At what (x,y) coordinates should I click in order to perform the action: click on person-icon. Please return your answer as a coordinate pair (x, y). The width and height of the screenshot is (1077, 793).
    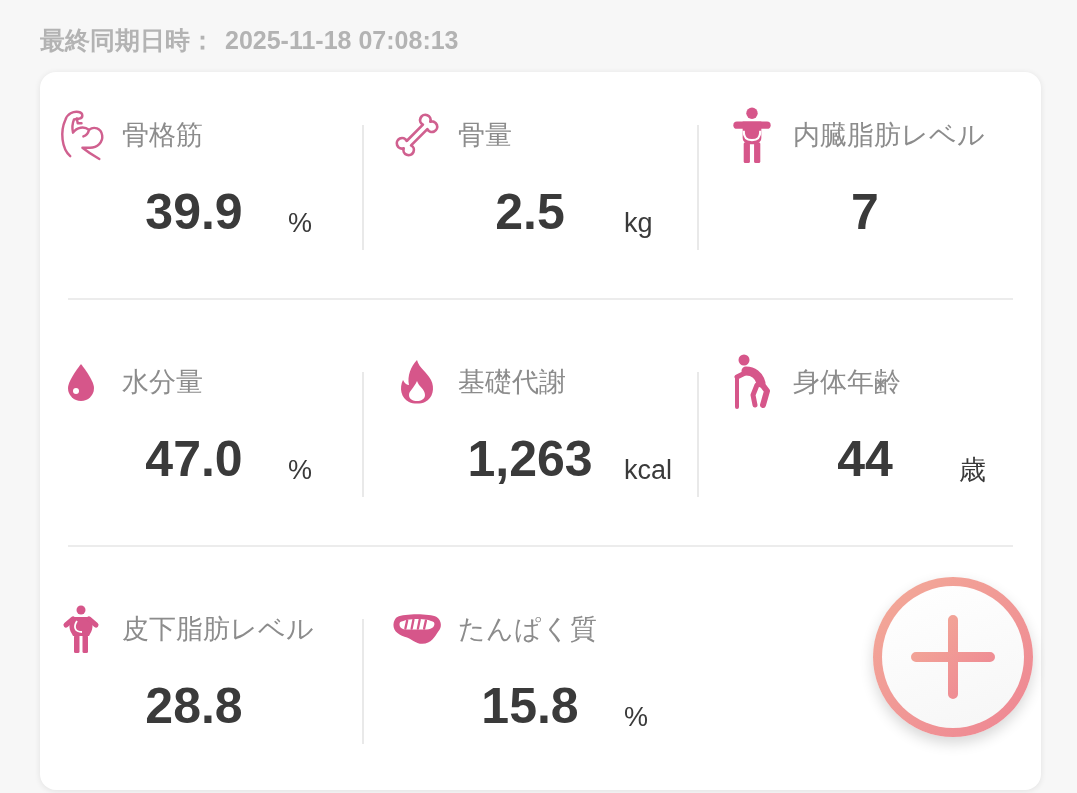
    Looking at the image, I should click on (81, 629).